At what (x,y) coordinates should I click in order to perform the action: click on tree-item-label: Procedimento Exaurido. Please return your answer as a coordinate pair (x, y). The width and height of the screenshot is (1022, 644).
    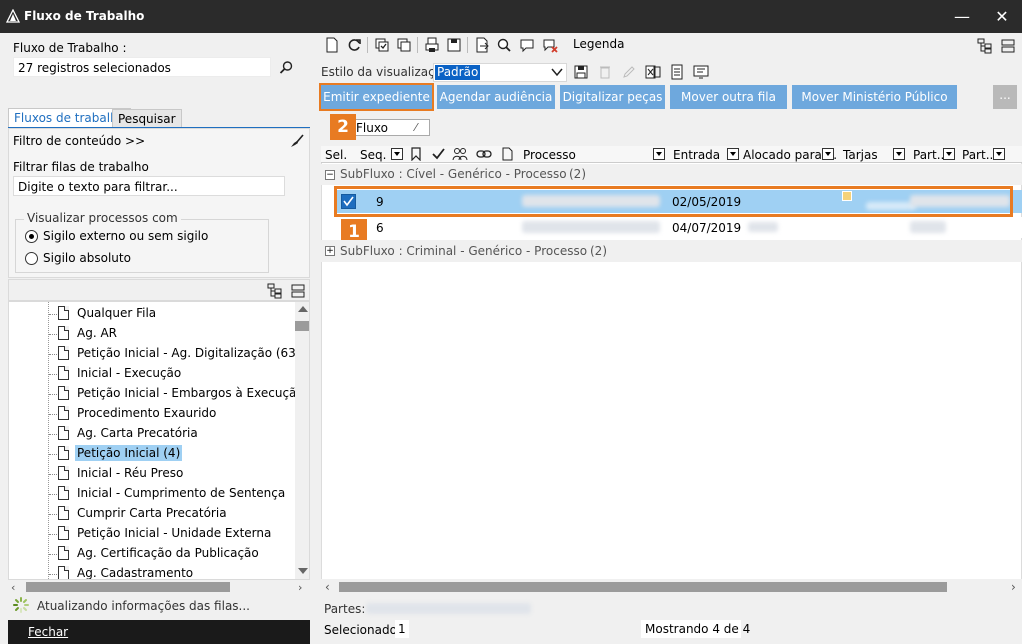
    Looking at the image, I should click on (147, 413).